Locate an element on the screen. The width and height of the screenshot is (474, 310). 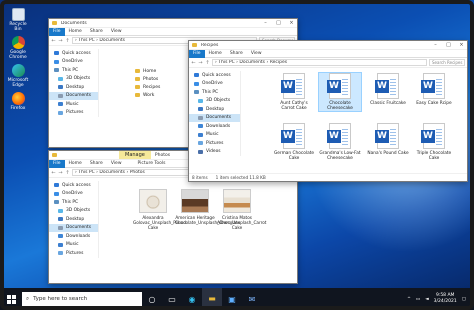
search-input: Search Recipes is located at coordinates (447, 62).